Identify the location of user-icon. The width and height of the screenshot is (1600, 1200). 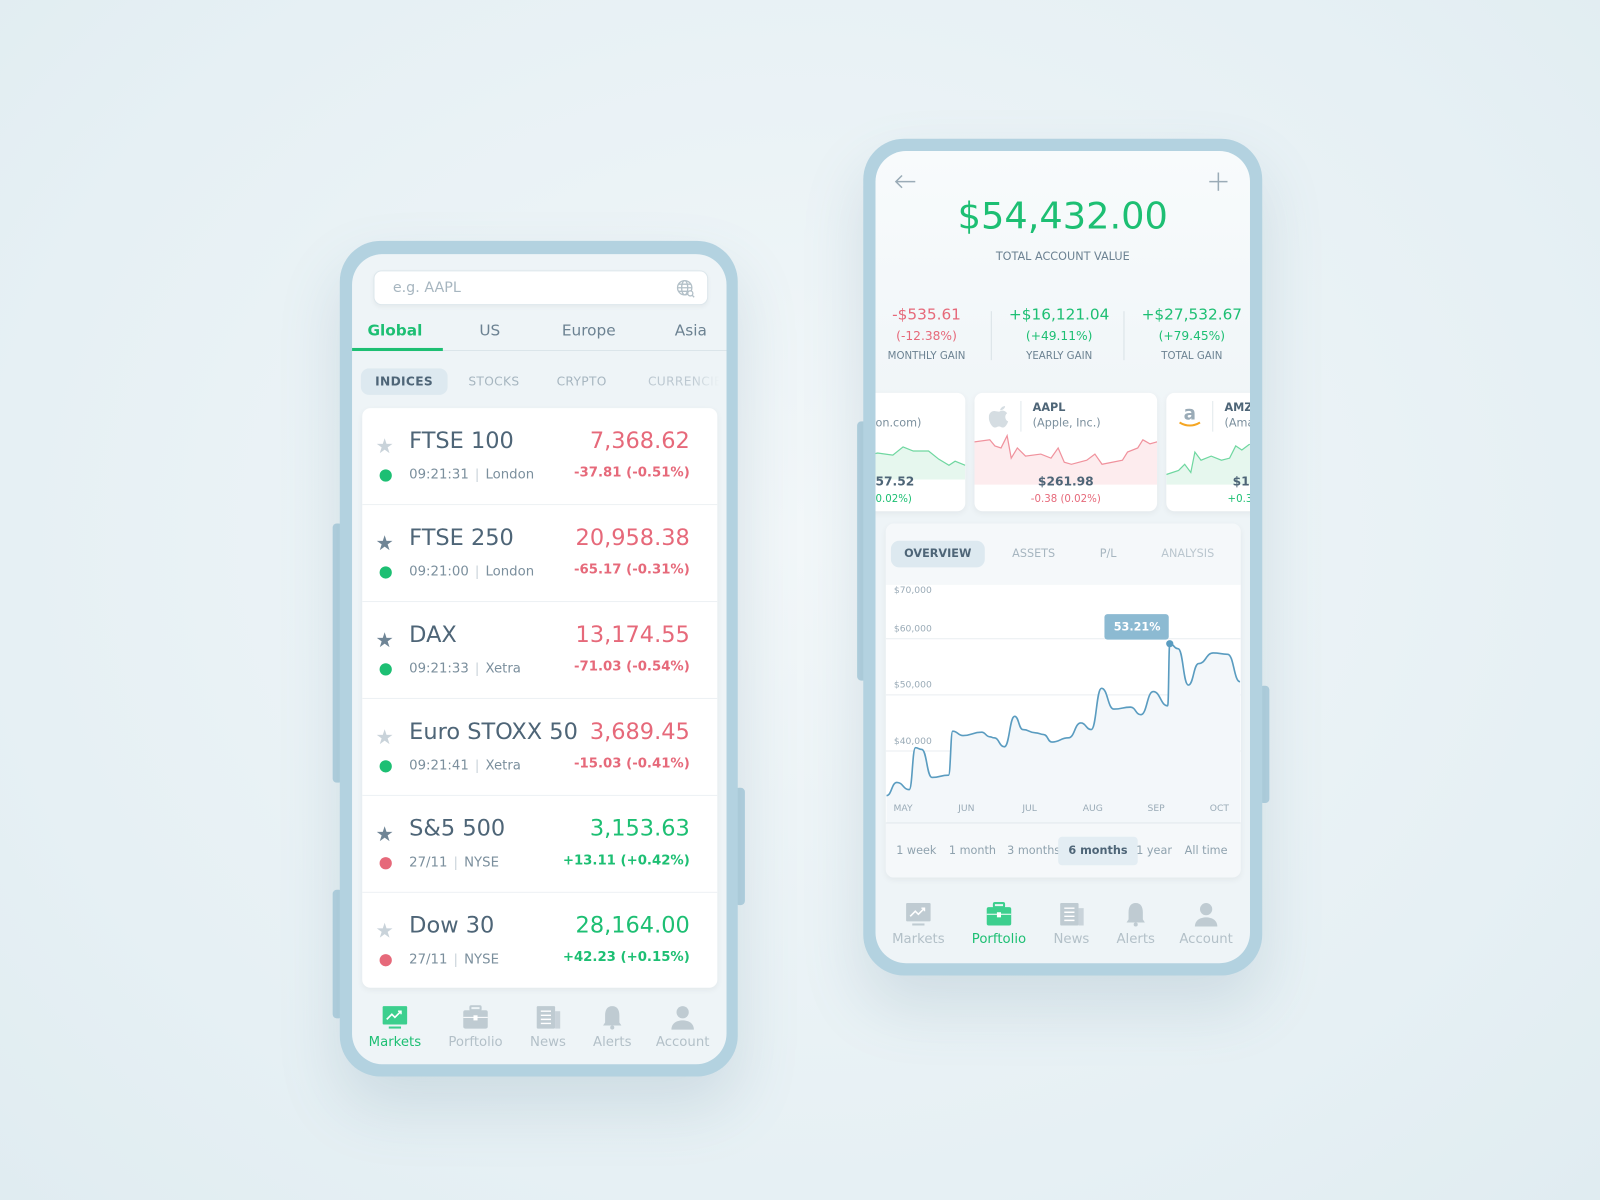
(682, 1018).